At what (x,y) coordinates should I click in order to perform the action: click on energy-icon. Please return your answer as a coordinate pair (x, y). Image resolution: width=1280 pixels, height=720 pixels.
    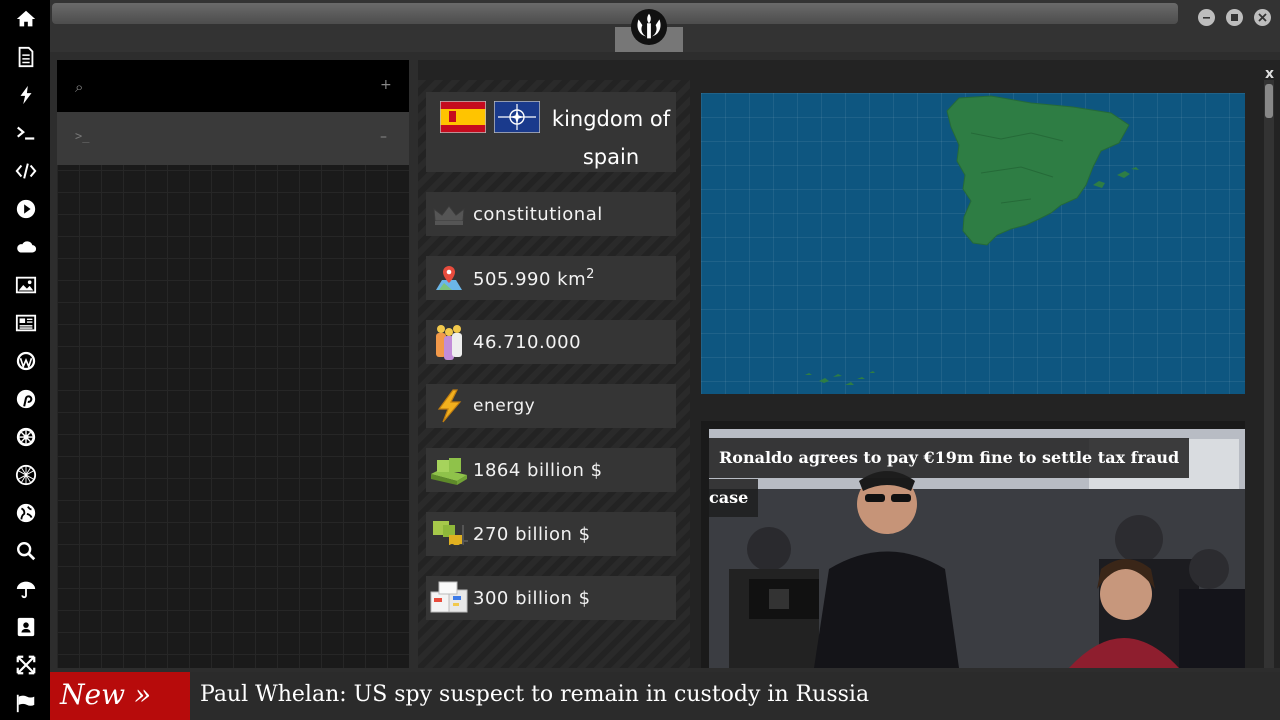
    Looking at the image, I should click on (449, 406).